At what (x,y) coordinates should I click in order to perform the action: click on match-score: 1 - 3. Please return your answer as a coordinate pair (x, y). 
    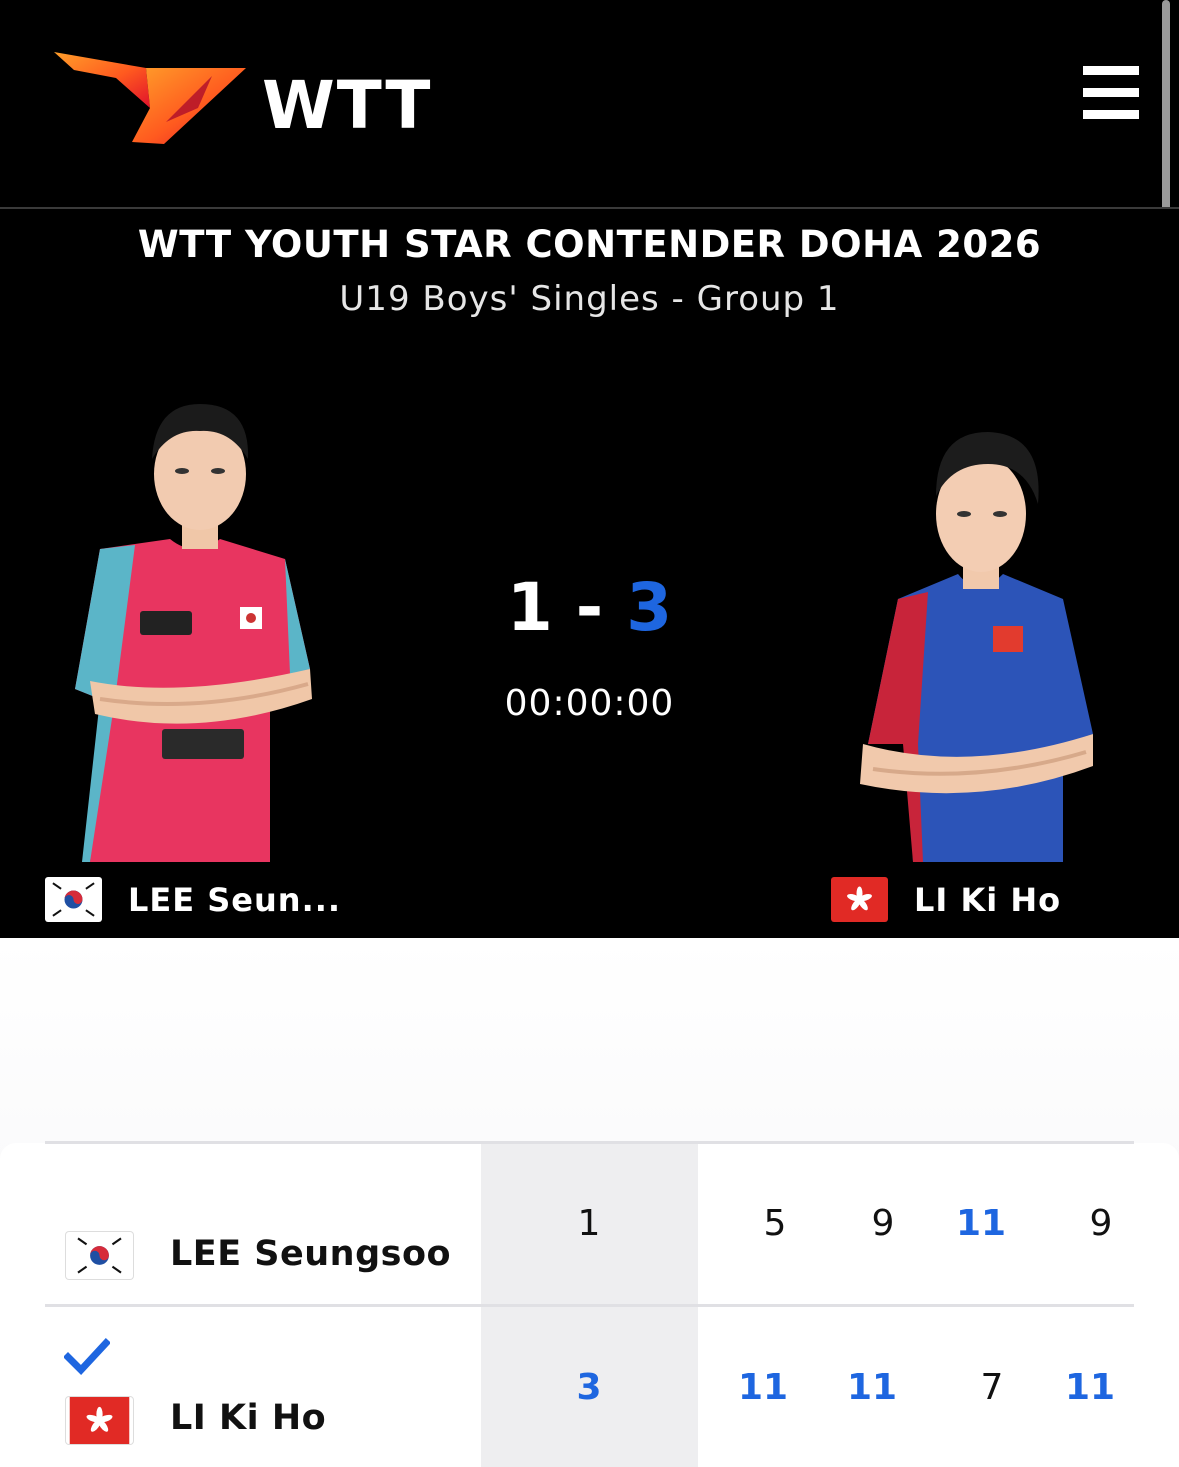
    Looking at the image, I should click on (589, 607).